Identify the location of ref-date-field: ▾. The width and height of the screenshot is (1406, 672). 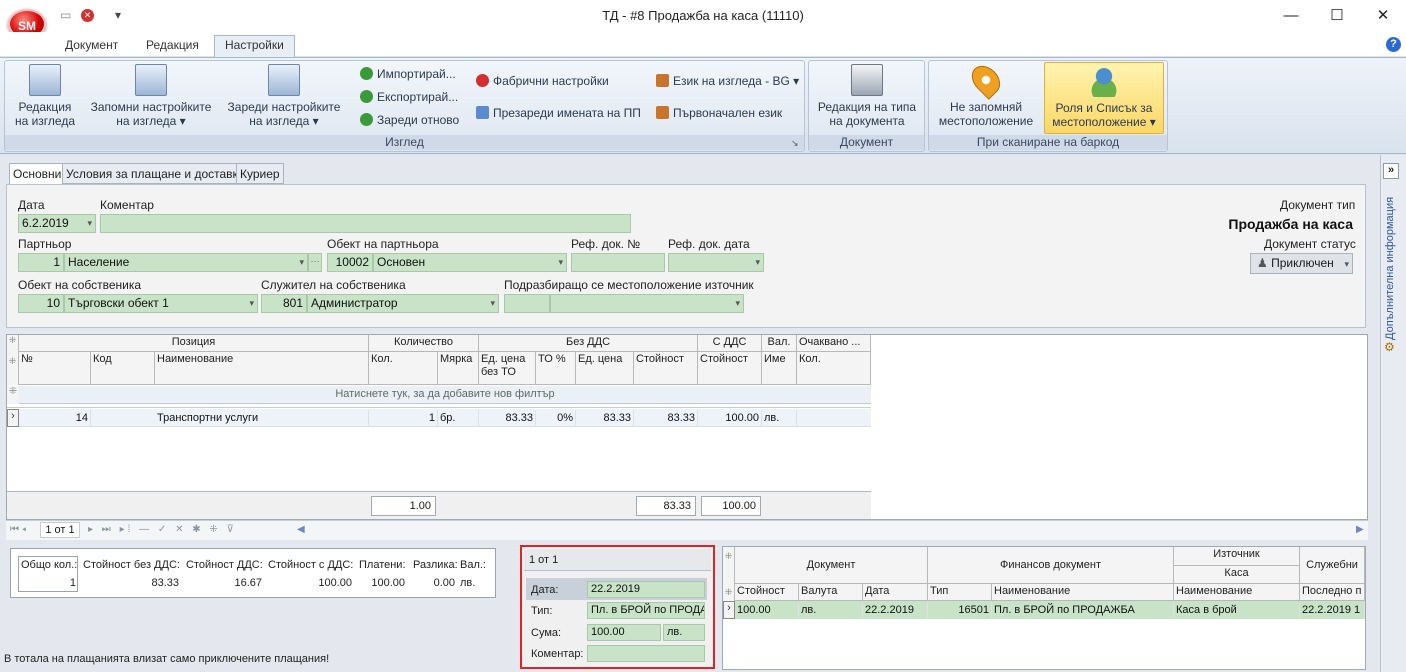
(716, 262).